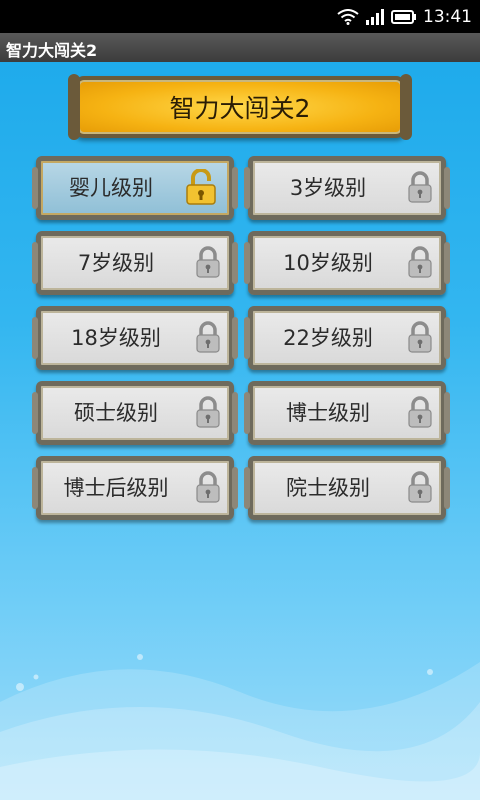  I want to click on wifi-icon, so click(348, 16).